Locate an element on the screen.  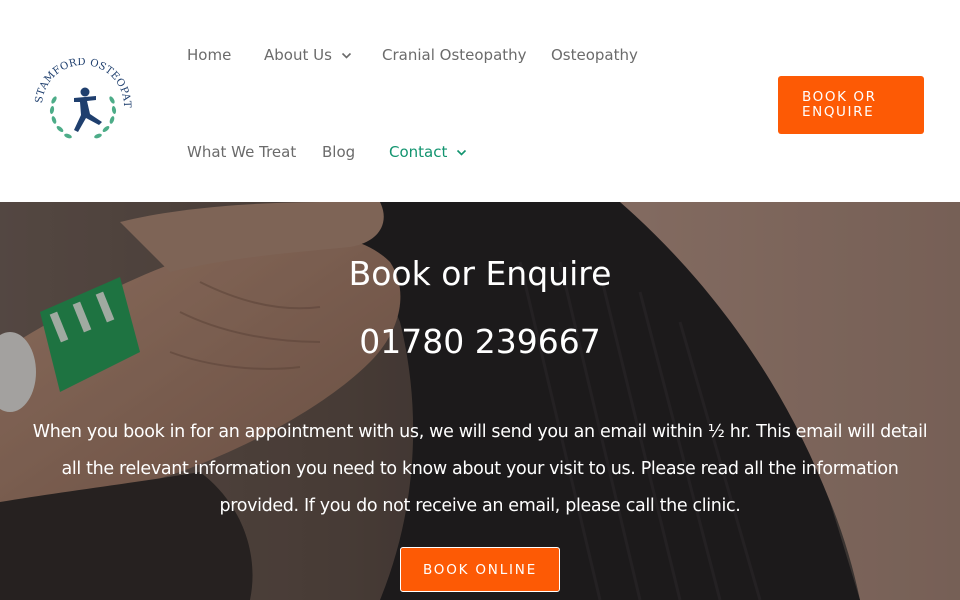
nav-what-we-treat-label: What We Treat is located at coordinates (242, 152).